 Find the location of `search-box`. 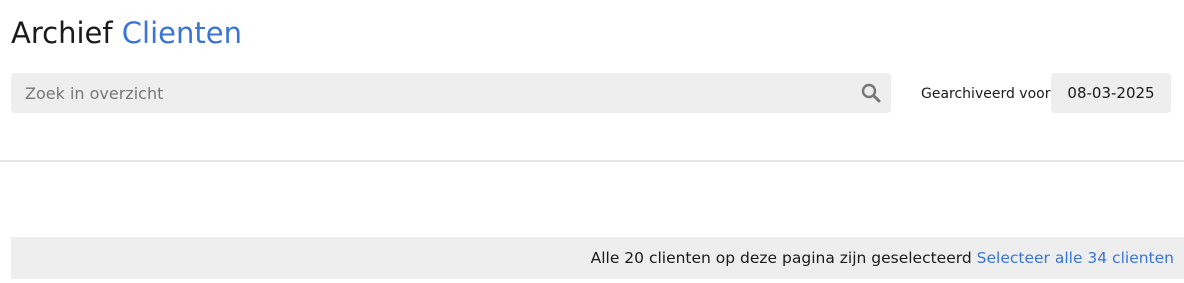

search-box is located at coordinates (451, 93).